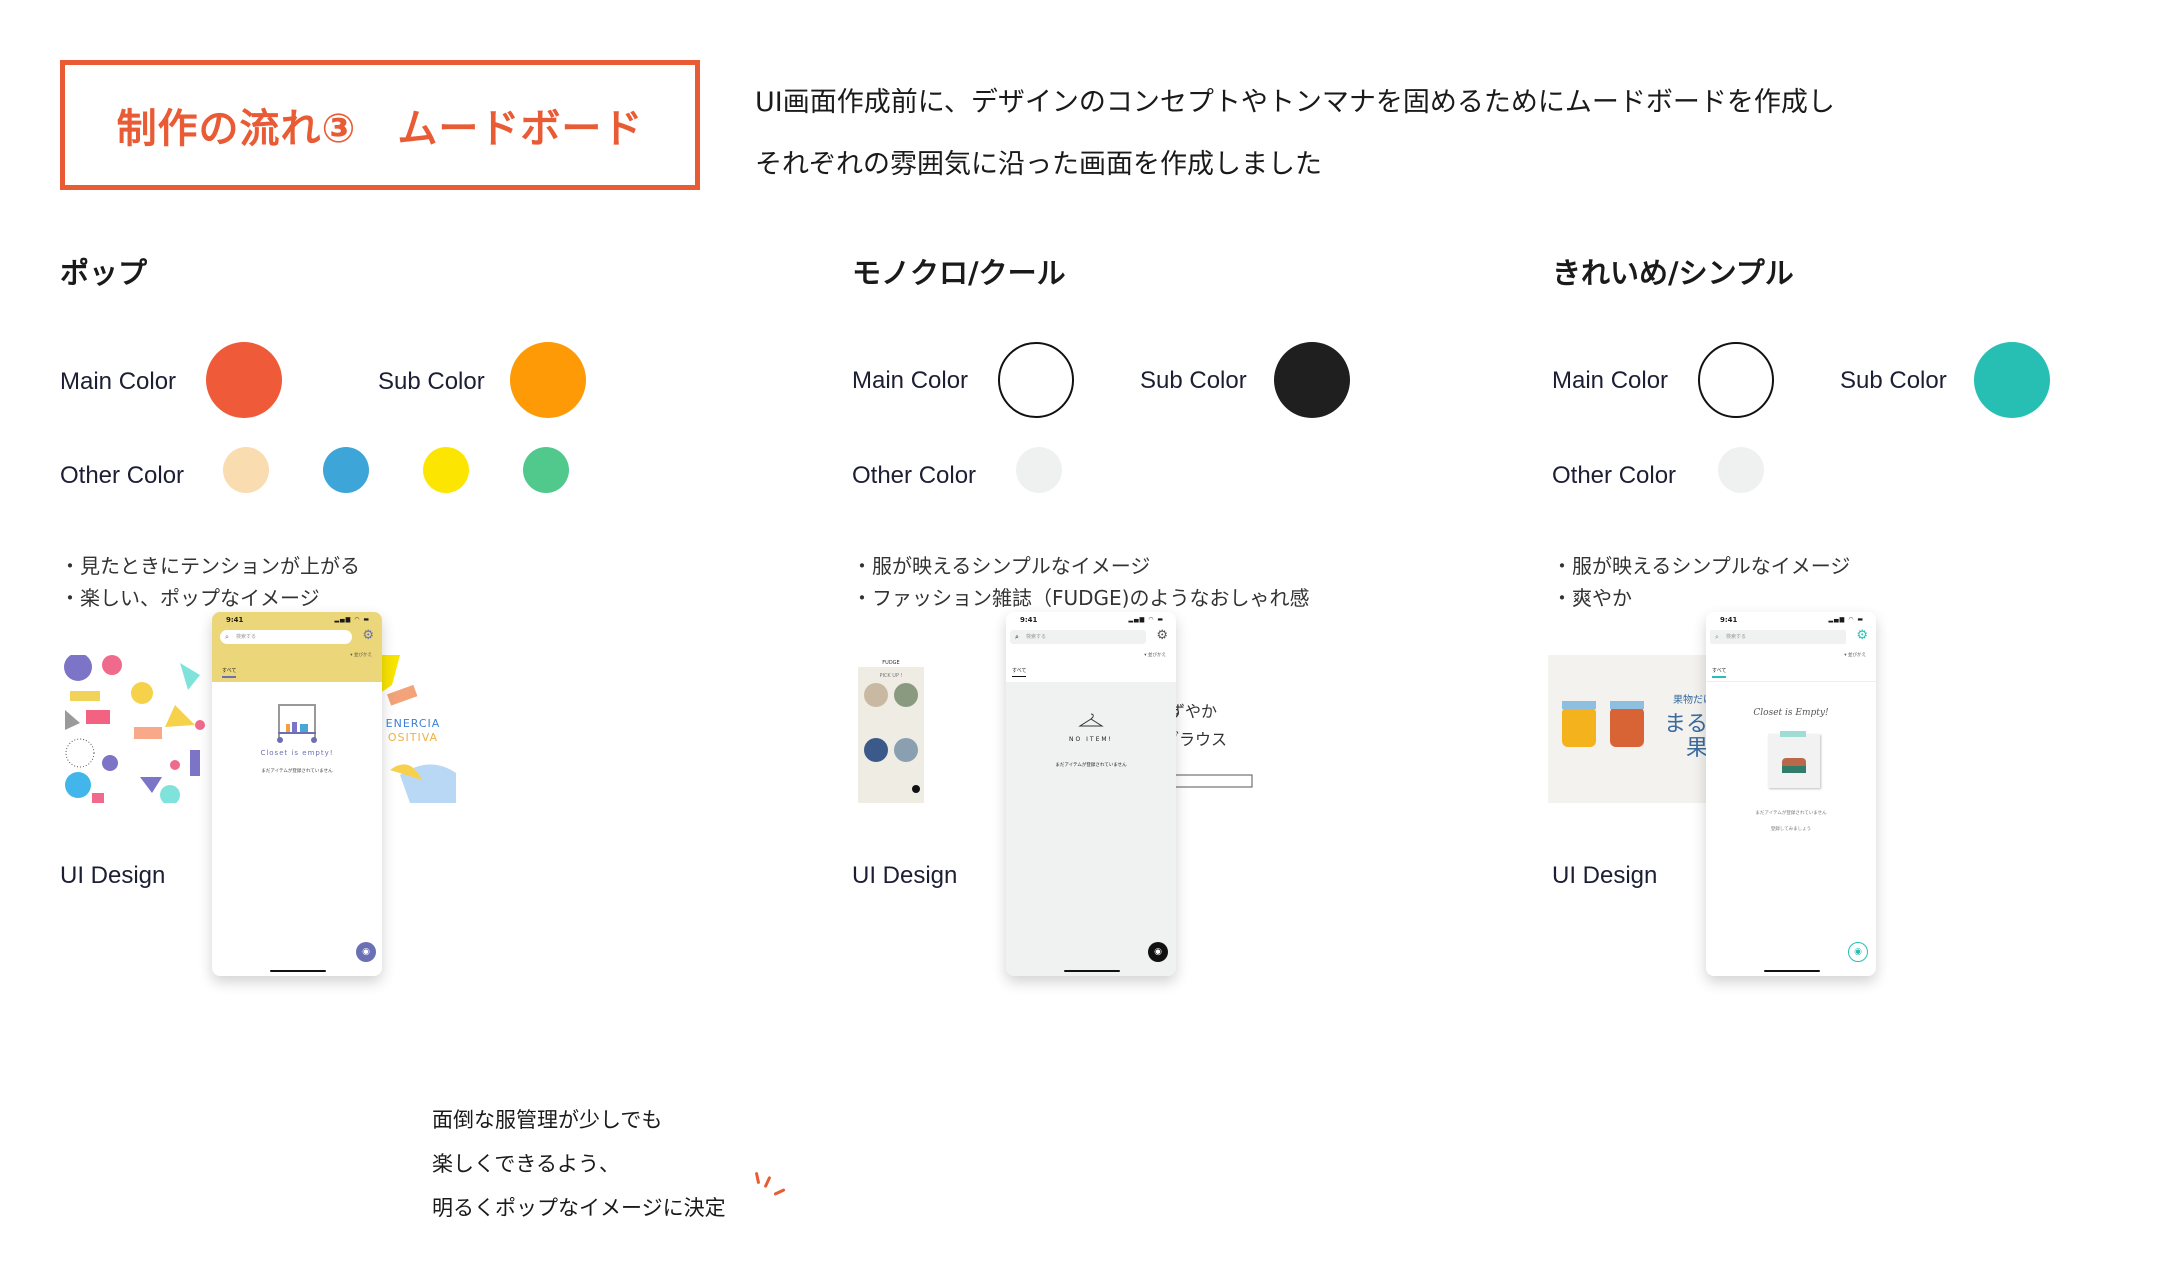 The image size is (2184, 1281). I want to click on empty-photo, so click(1794, 759).